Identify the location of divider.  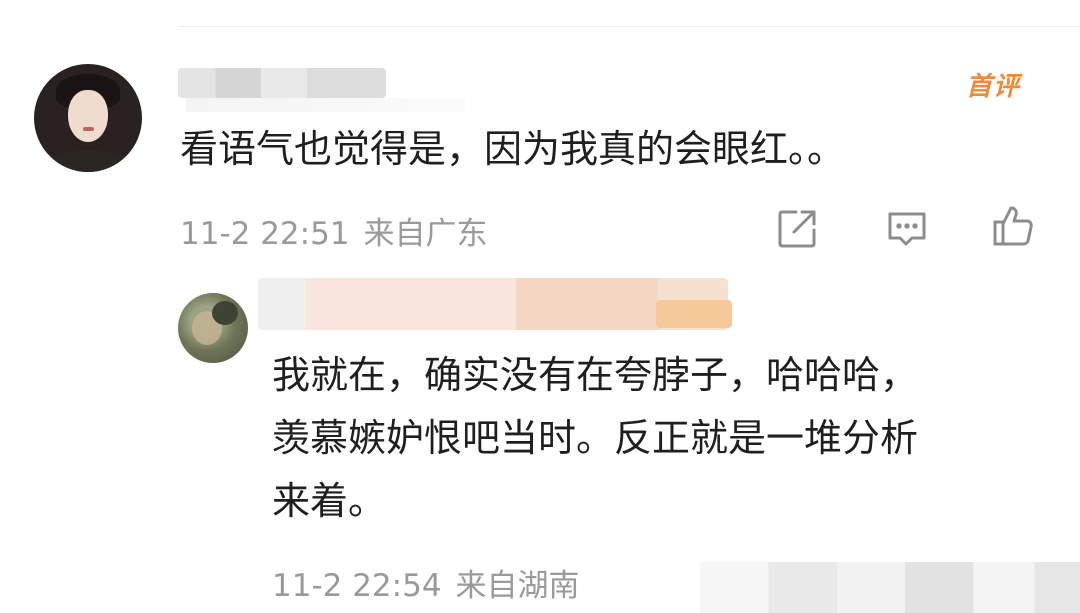
(629, 26).